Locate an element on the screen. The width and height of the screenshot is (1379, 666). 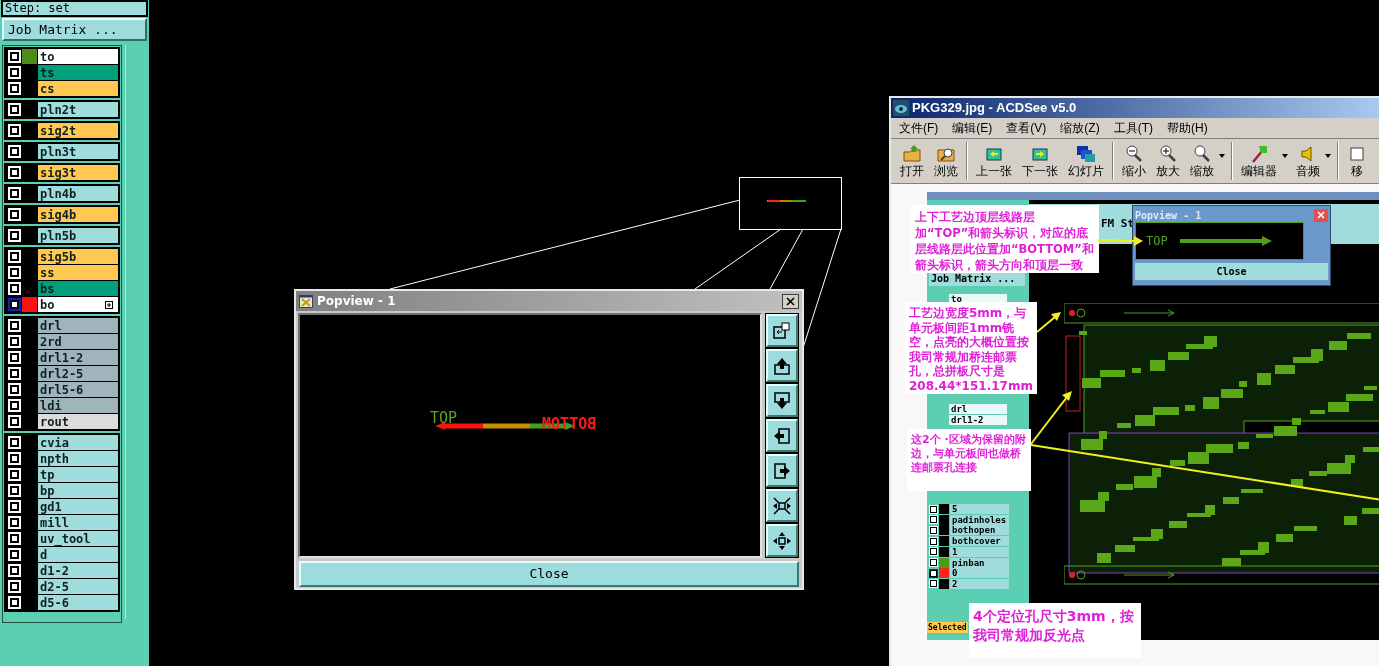
layer-row: npth is located at coordinates (62, 458).